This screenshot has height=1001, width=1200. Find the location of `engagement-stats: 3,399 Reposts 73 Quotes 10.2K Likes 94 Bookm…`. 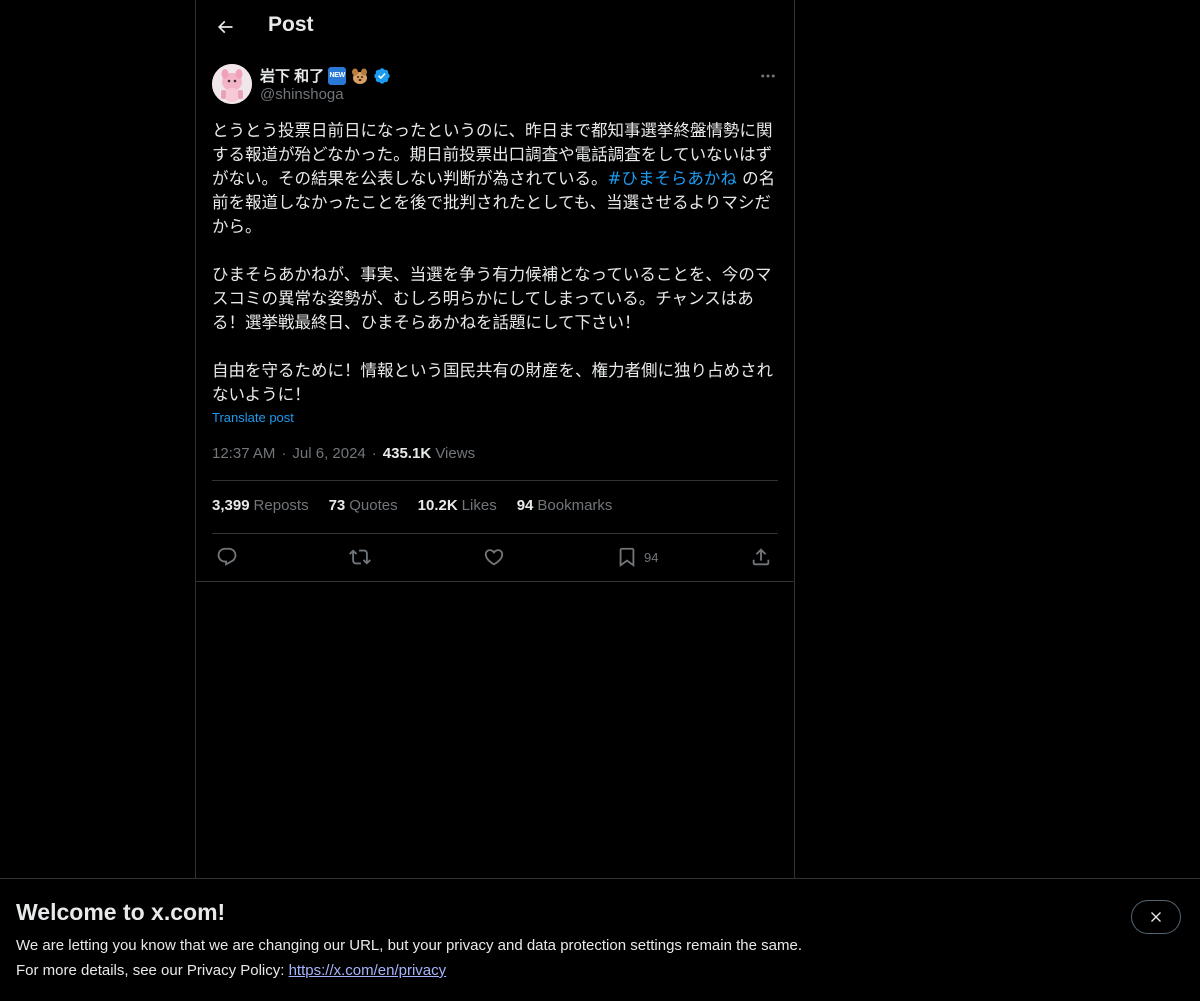

engagement-stats: 3,399 Reposts 73 Quotes 10.2K Likes 94 Bookm… is located at coordinates (412, 505).